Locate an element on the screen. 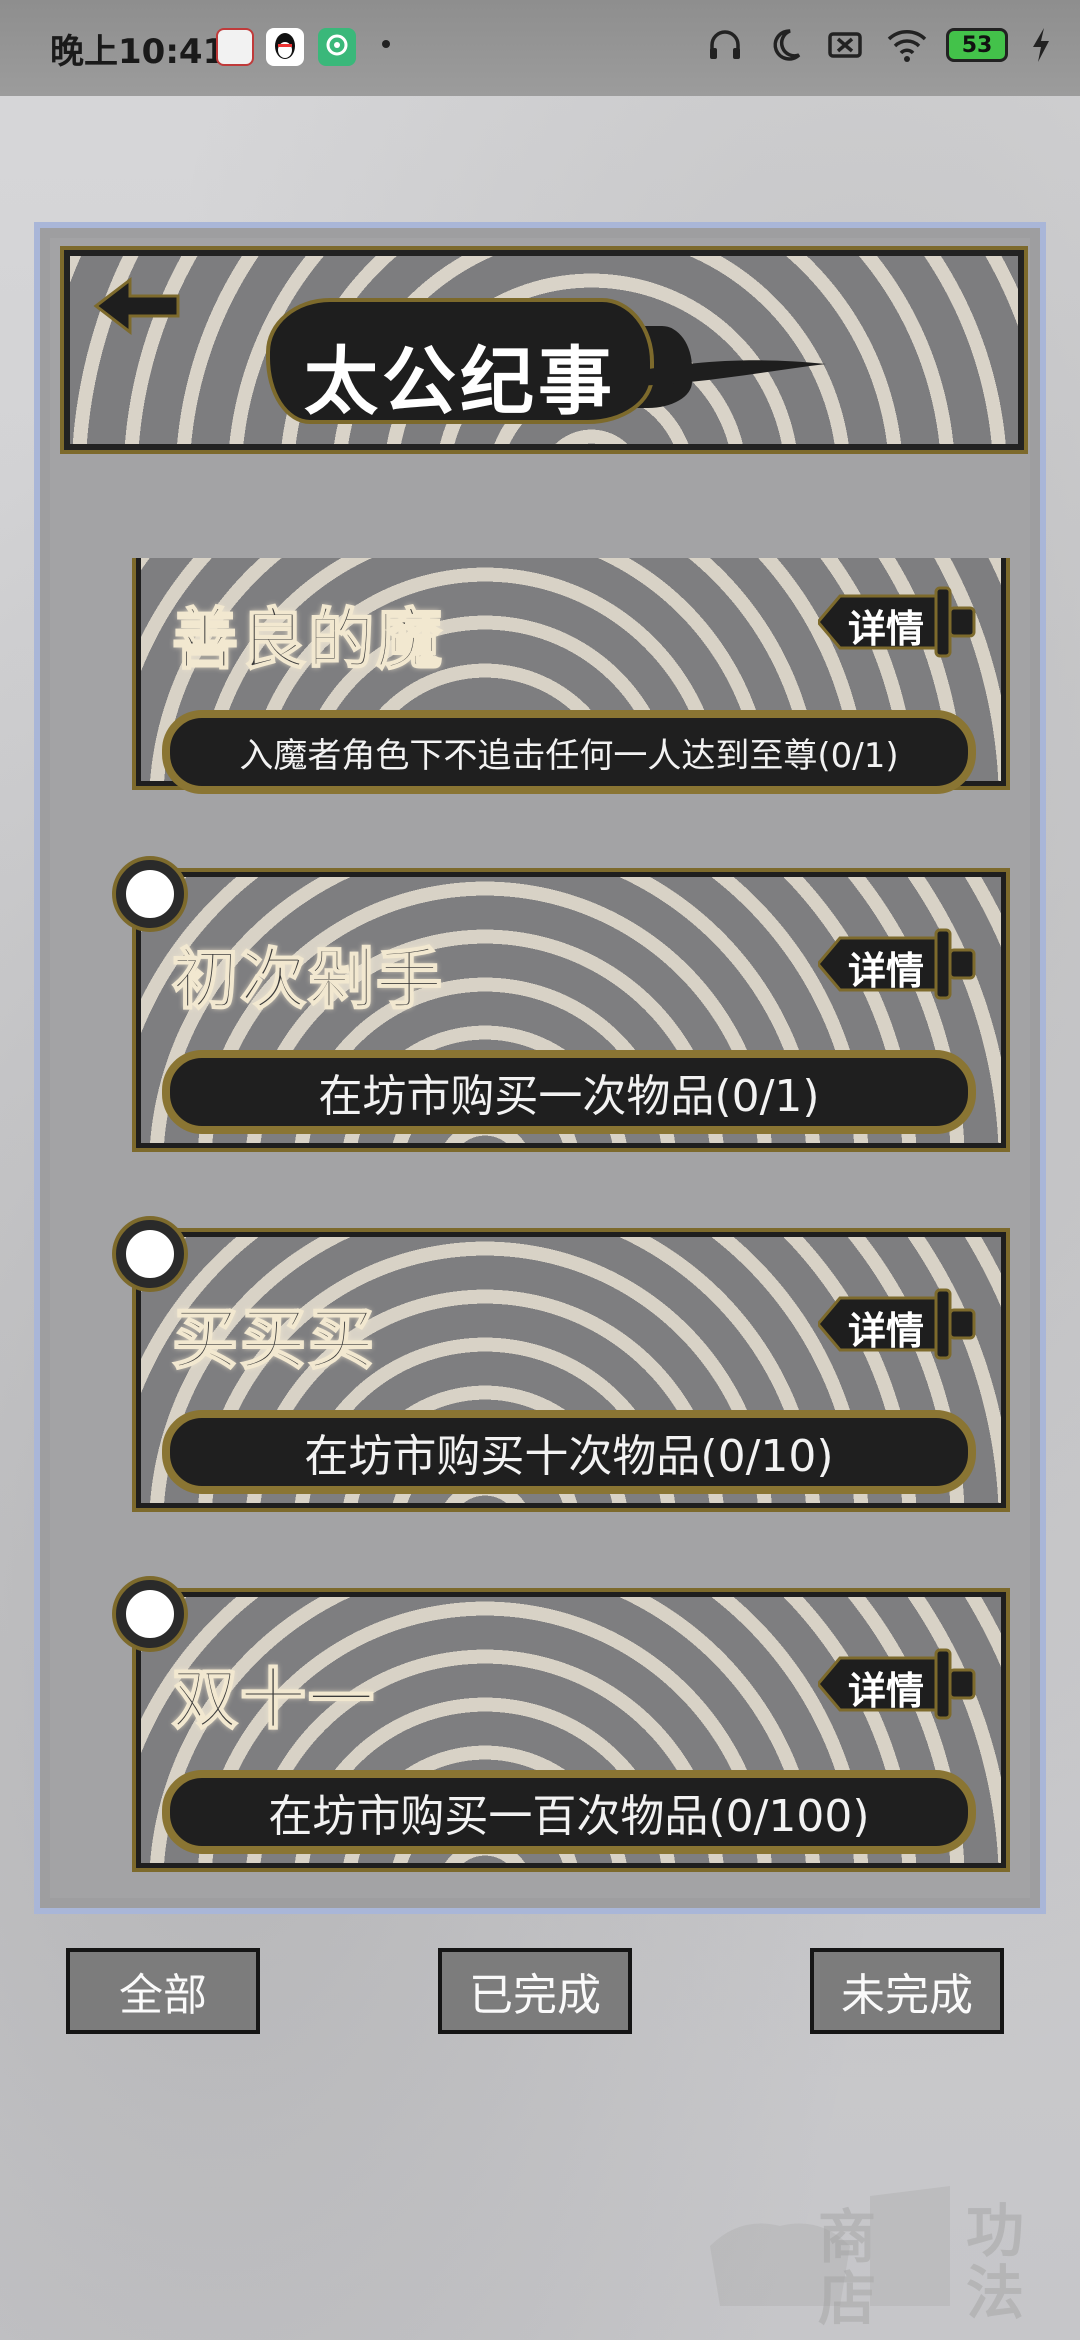 This screenshot has width=1080, height=2340. skills-watermark: 功法 is located at coordinates (950, 2250).